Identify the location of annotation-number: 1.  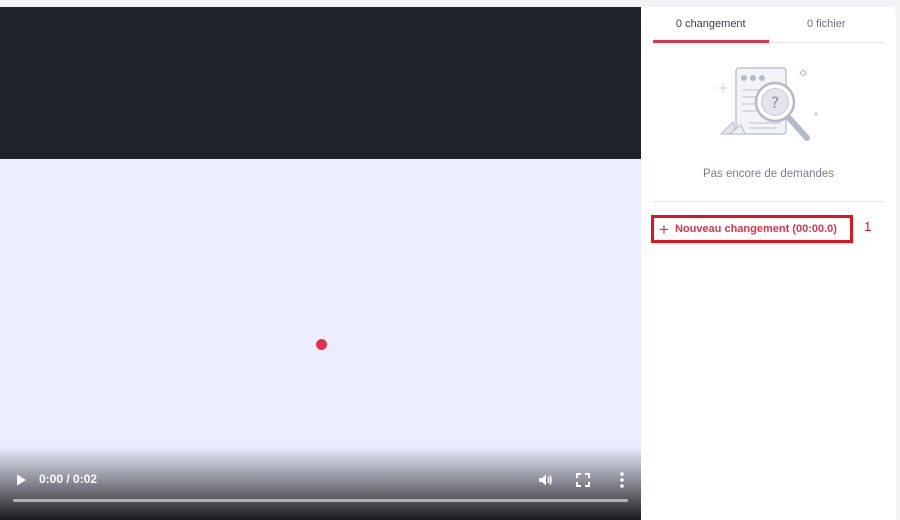
(868, 226).